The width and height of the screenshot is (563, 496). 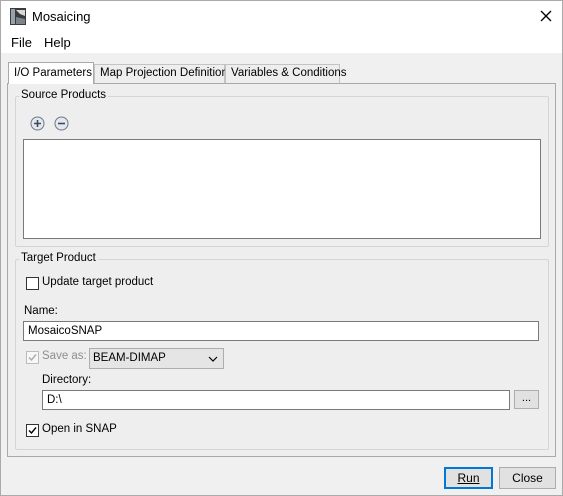 What do you see at coordinates (281, 16) in the screenshot?
I see `title-bar: Mosaicing` at bounding box center [281, 16].